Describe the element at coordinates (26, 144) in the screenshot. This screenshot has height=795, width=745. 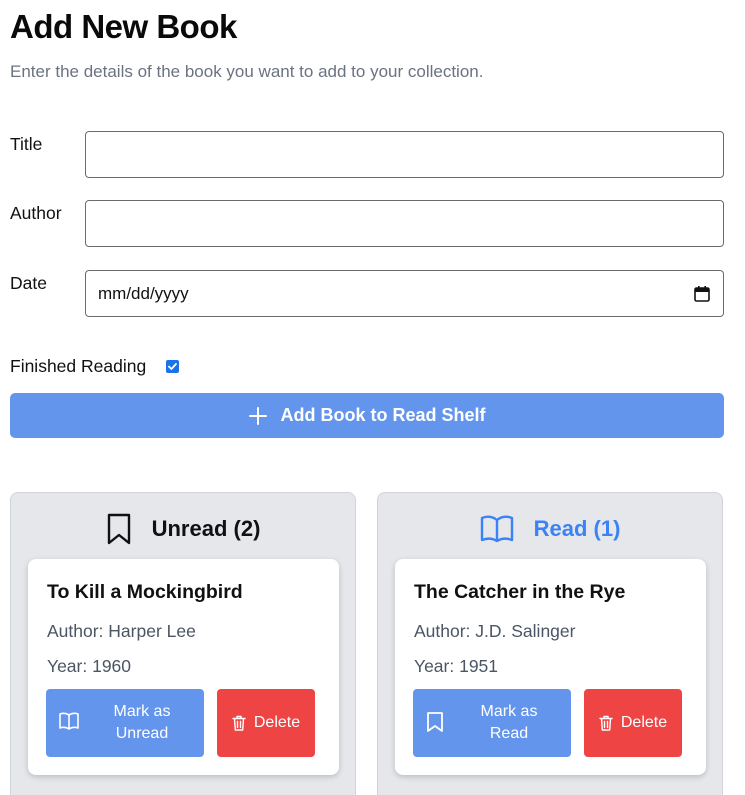
I see `title-label: Title` at that location.